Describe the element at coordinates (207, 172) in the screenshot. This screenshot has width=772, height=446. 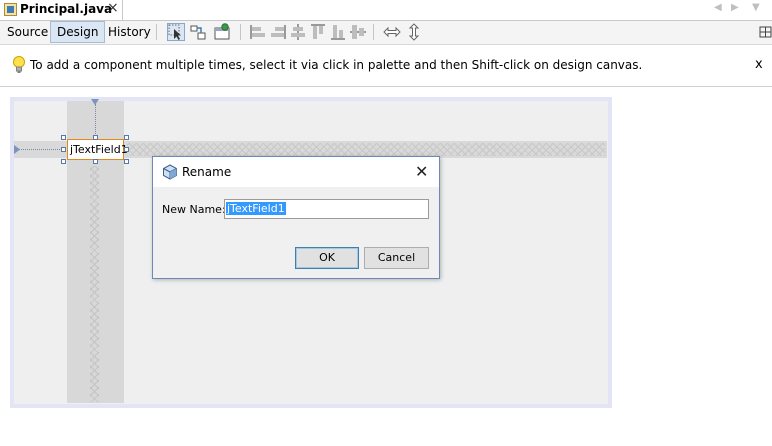
I see `dialog-title: Rename` at that location.